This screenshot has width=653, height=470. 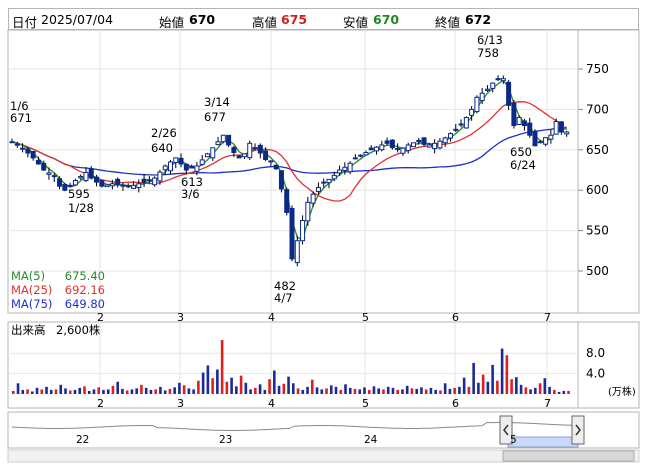 What do you see at coordinates (543, 442) in the screenshot?
I see `navigator-selection` at bounding box center [543, 442].